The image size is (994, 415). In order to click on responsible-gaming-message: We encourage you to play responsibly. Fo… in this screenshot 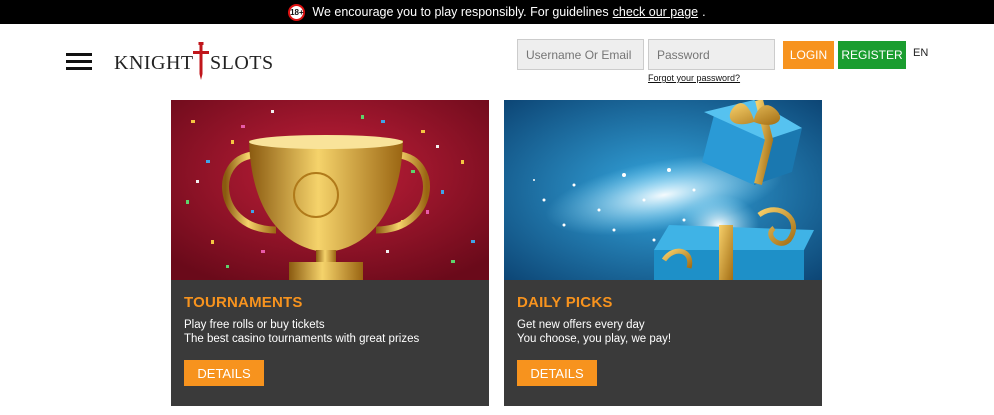, I will do `click(460, 12)`.